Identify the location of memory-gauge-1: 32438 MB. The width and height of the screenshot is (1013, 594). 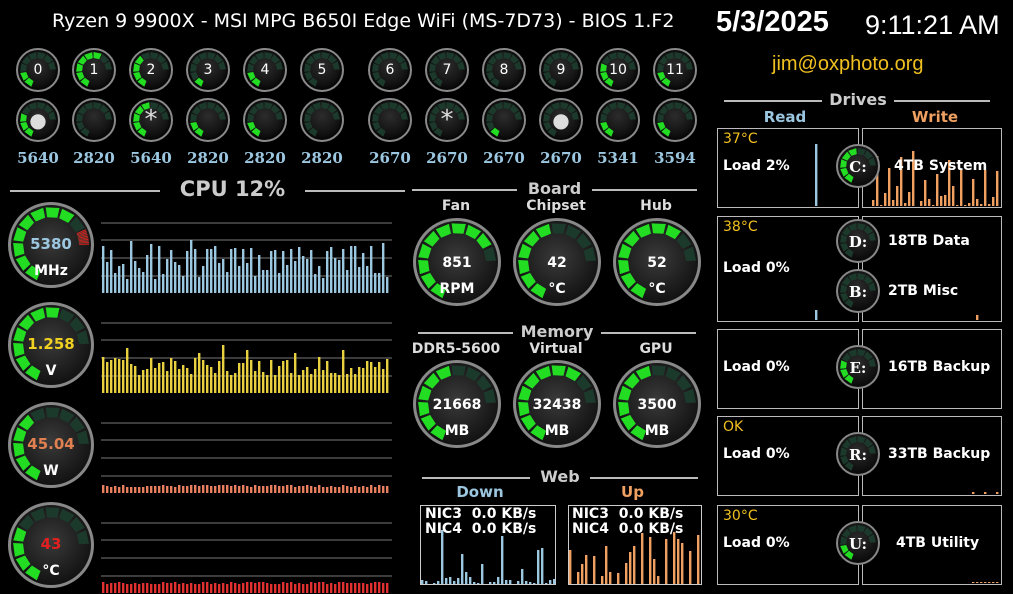
(557, 404).